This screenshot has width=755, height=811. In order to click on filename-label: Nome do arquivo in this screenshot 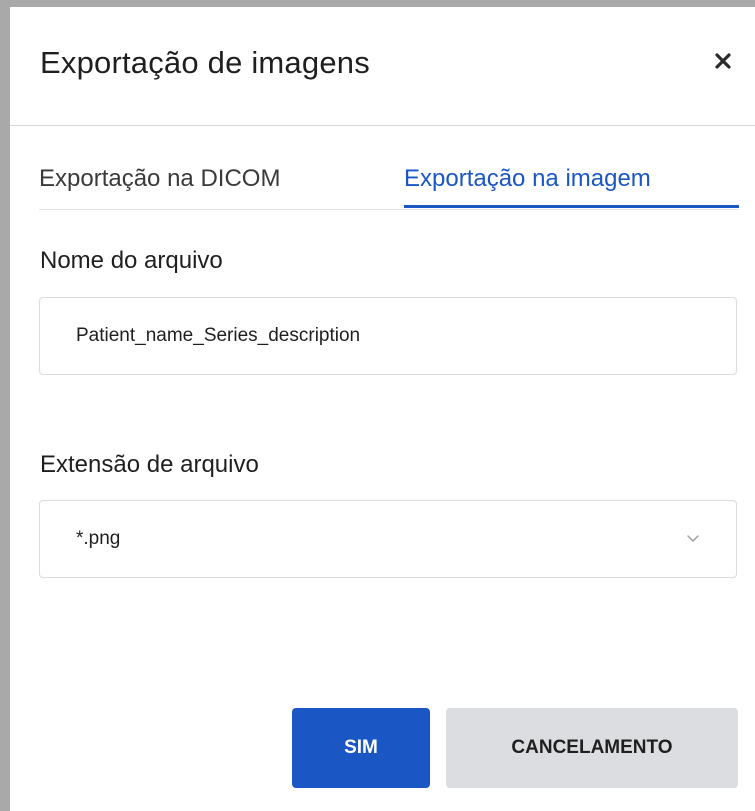, I will do `click(131, 260)`.